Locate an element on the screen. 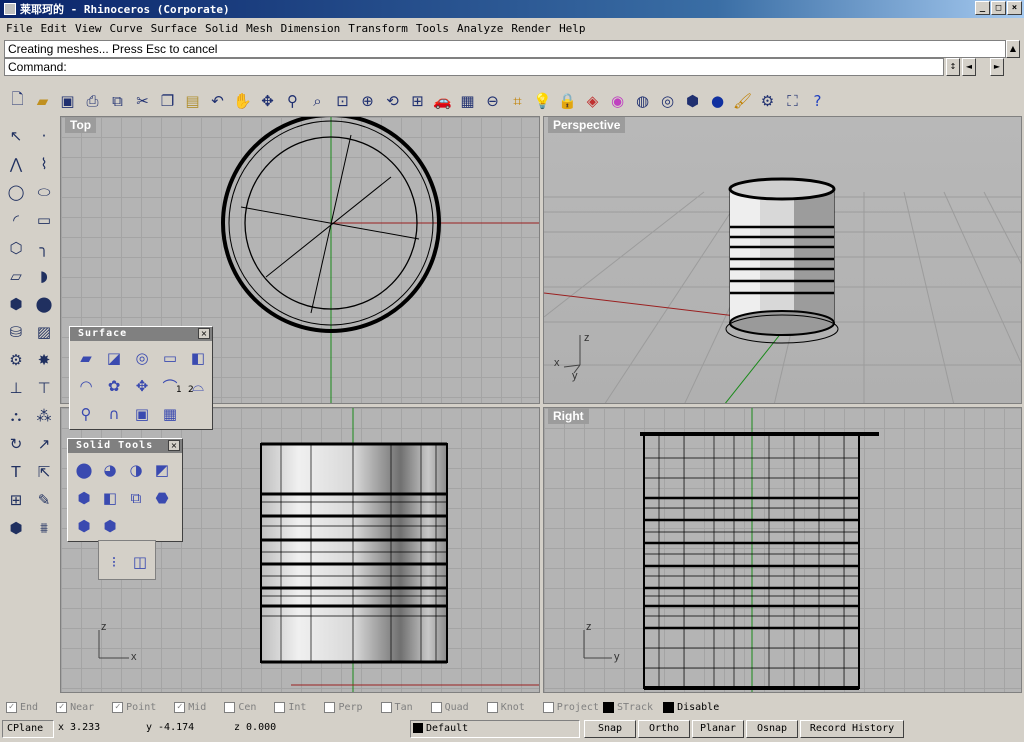 Image resolution: width=1024 pixels, height=742 pixels. loft-icon: ◠ is located at coordinates (86, 386).